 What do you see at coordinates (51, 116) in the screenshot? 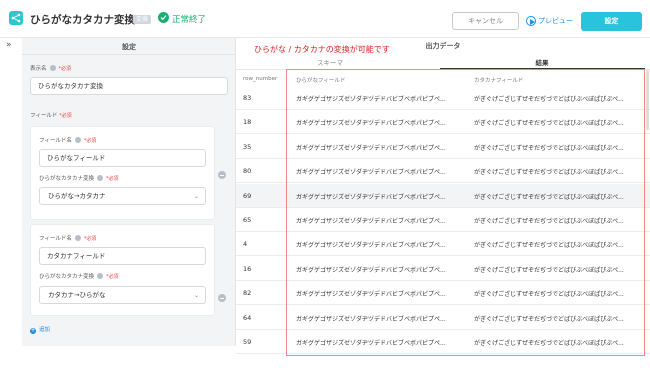
I see `field-section-label: フィールド *必須` at bounding box center [51, 116].